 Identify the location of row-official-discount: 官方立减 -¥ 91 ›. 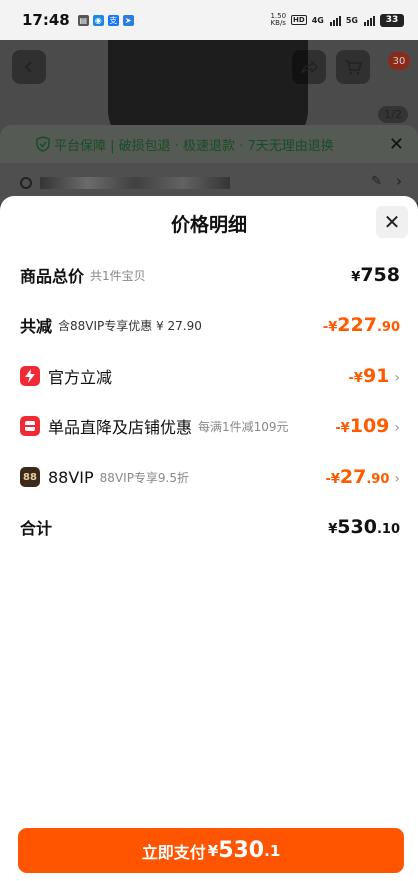
(210, 376).